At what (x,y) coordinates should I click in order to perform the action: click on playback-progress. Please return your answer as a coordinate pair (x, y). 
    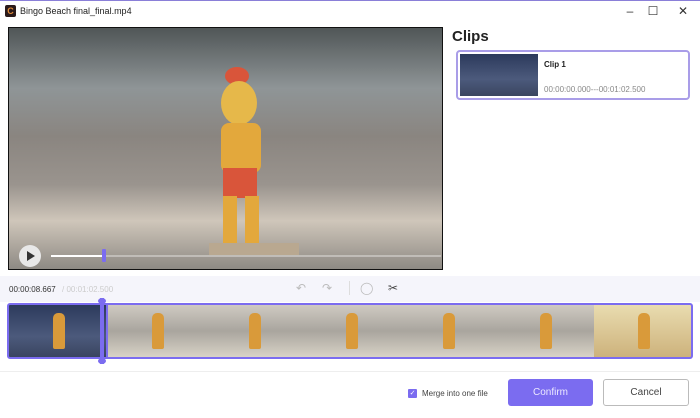
    Looking at the image, I should click on (78, 256).